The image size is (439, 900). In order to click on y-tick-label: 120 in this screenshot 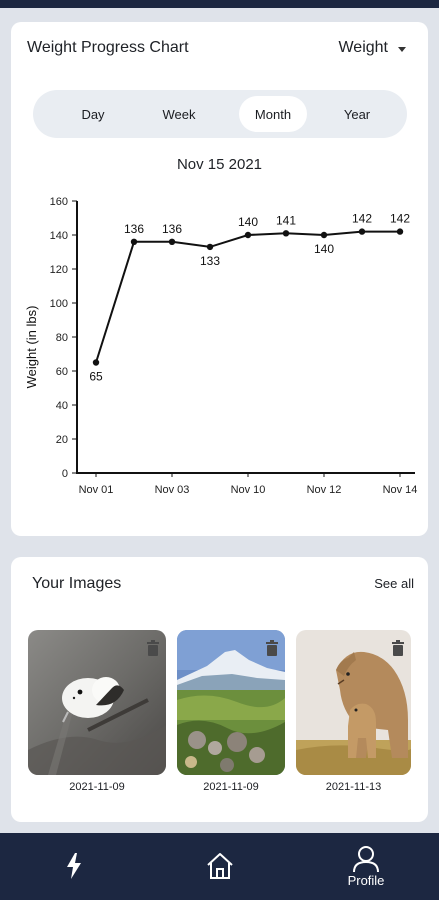, I will do `click(59, 270)`.